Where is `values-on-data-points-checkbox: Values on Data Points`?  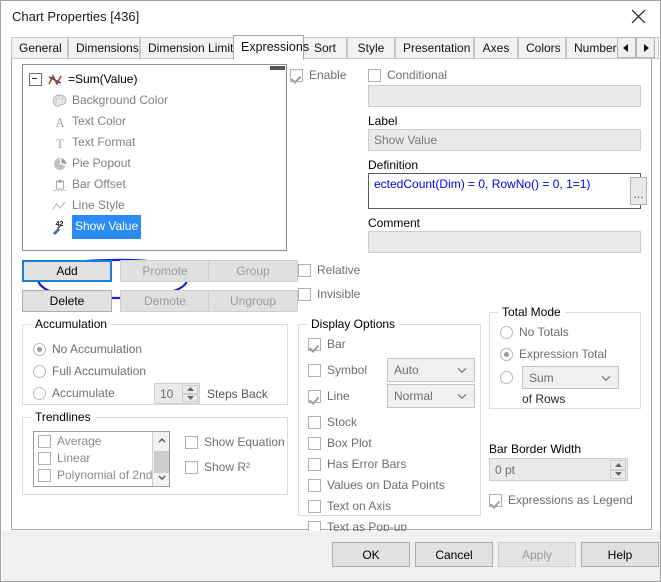
values-on-data-points-checkbox: Values on Data Points is located at coordinates (376, 485).